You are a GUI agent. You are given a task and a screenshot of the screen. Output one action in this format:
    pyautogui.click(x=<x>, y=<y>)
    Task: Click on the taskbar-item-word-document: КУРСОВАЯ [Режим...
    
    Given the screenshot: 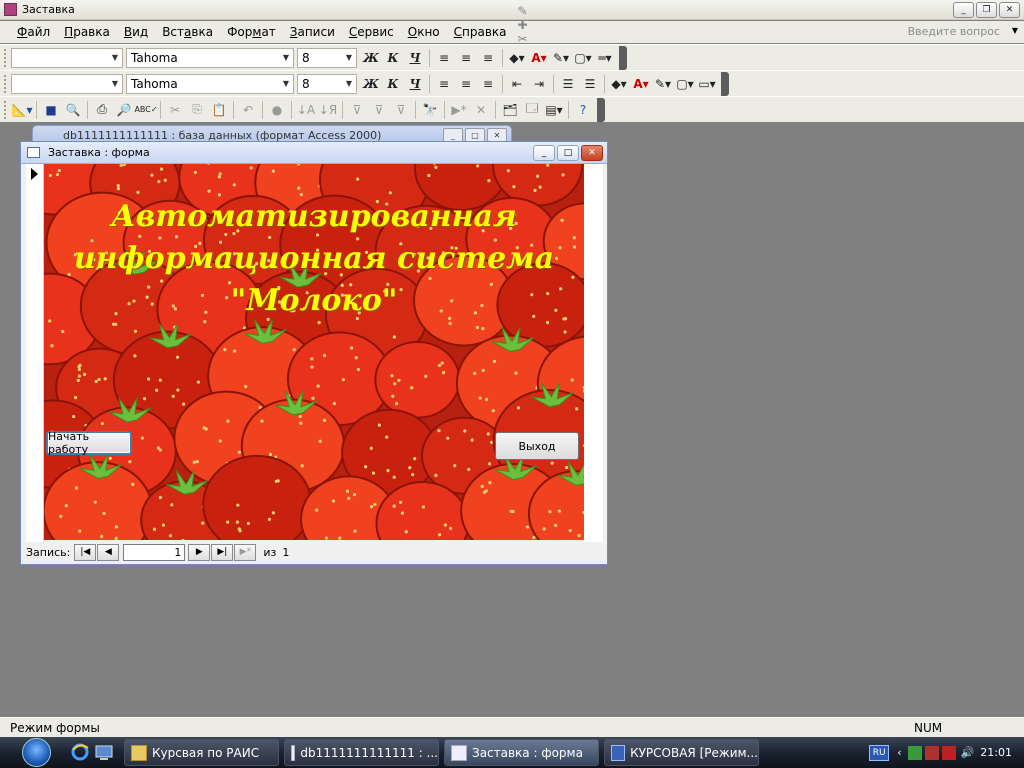 What is the action you would take?
    pyautogui.click(x=681, y=752)
    